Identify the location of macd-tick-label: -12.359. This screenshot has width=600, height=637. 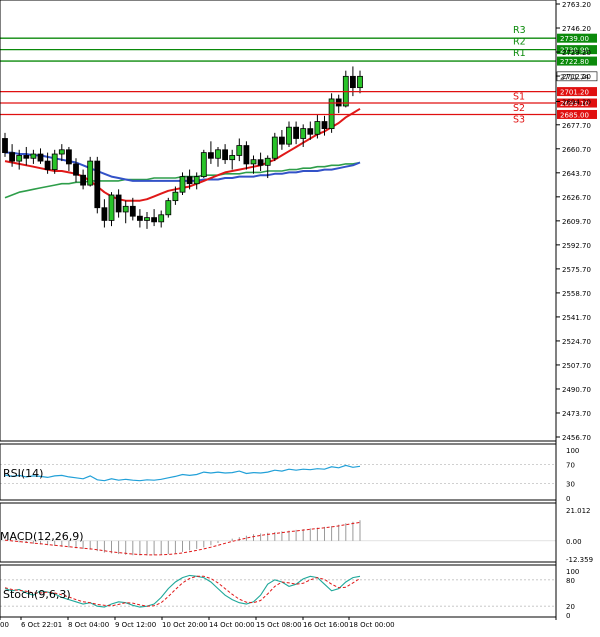
(579, 560).